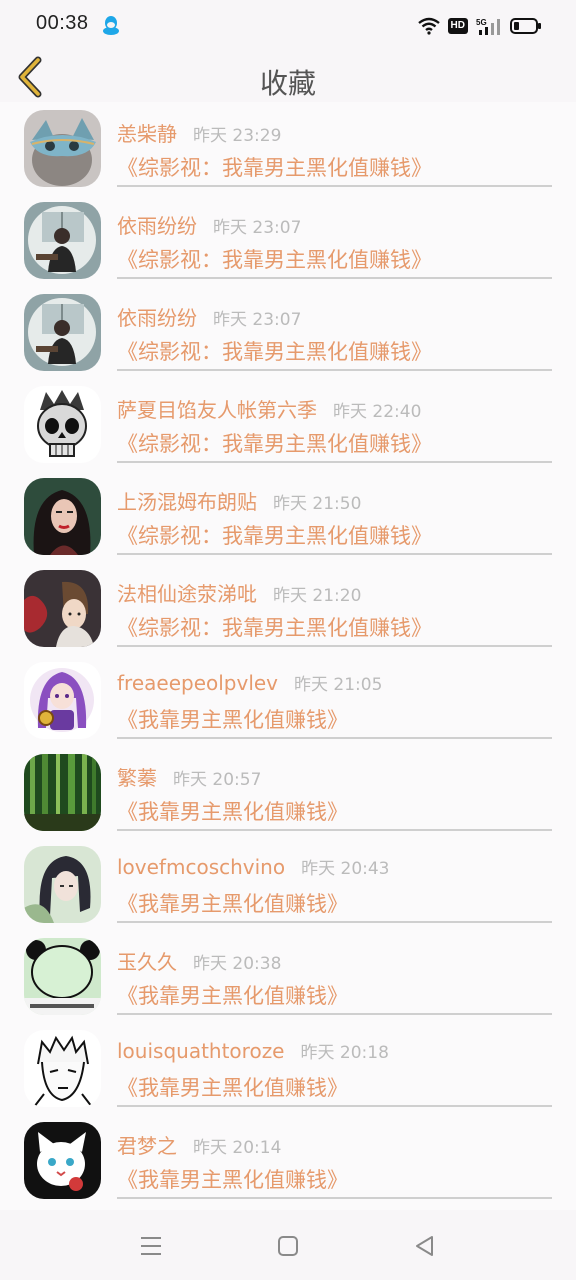  Describe the element at coordinates (287, 83) in the screenshot. I see `page-title: 收藏` at that location.